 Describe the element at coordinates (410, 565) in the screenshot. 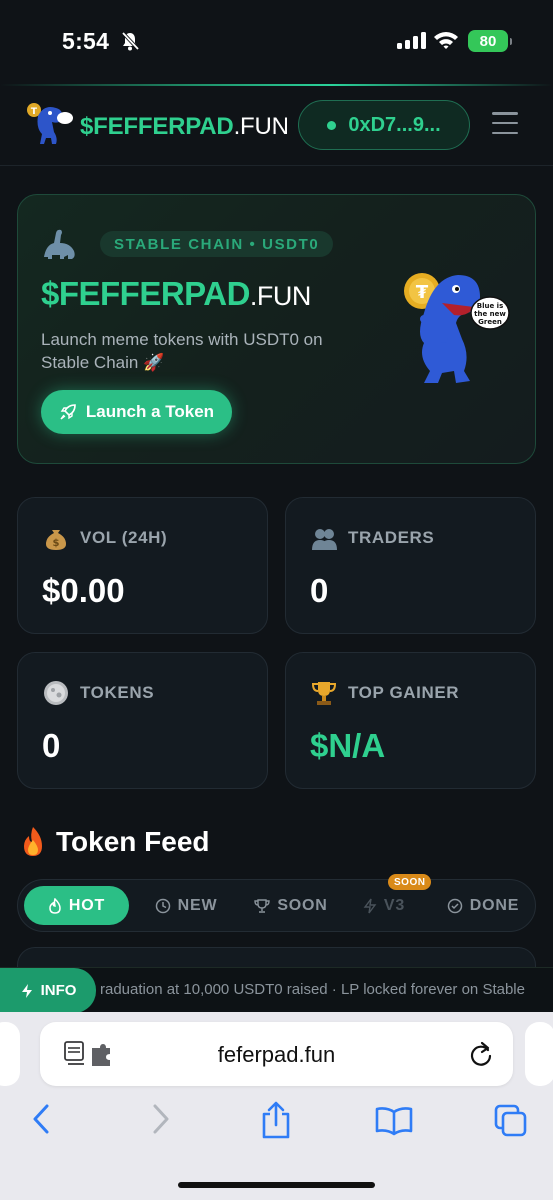

I see `stat-card-traders: TRADERS 0` at that location.